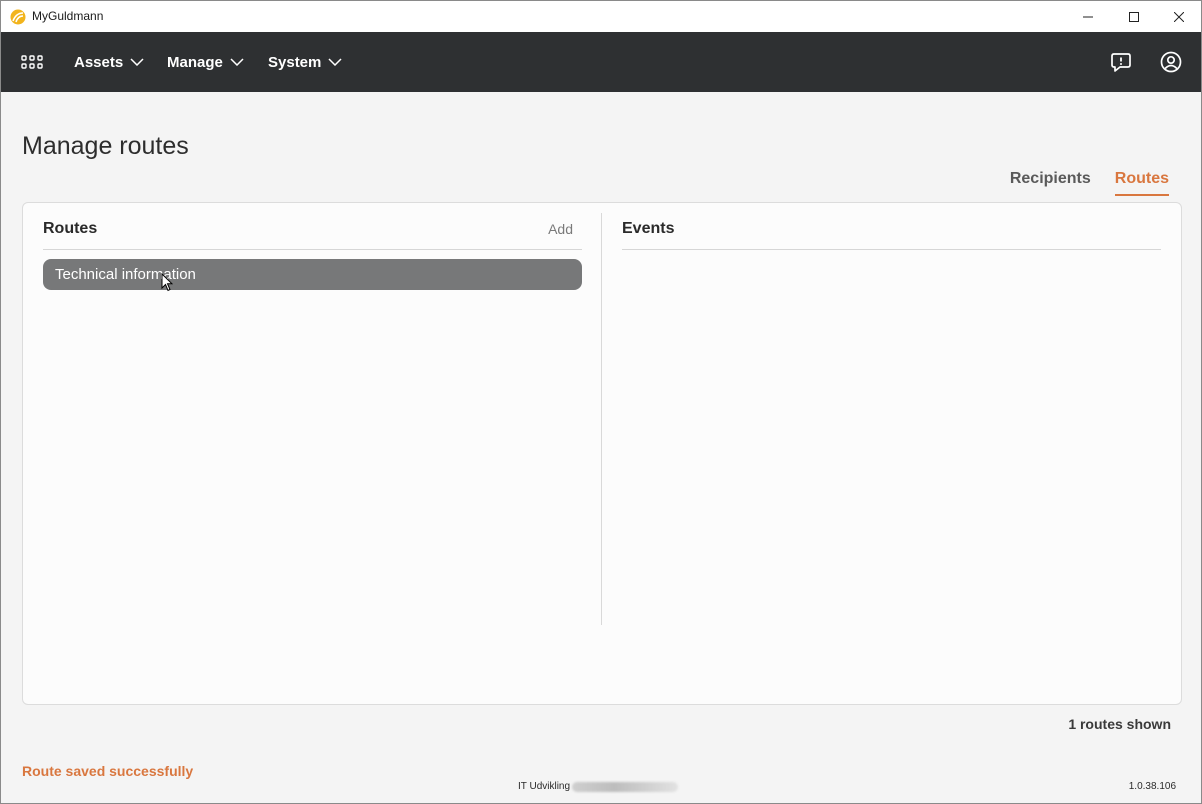 The height and width of the screenshot is (804, 1202). What do you see at coordinates (195, 62) in the screenshot?
I see `nav-menu-label: Manage` at bounding box center [195, 62].